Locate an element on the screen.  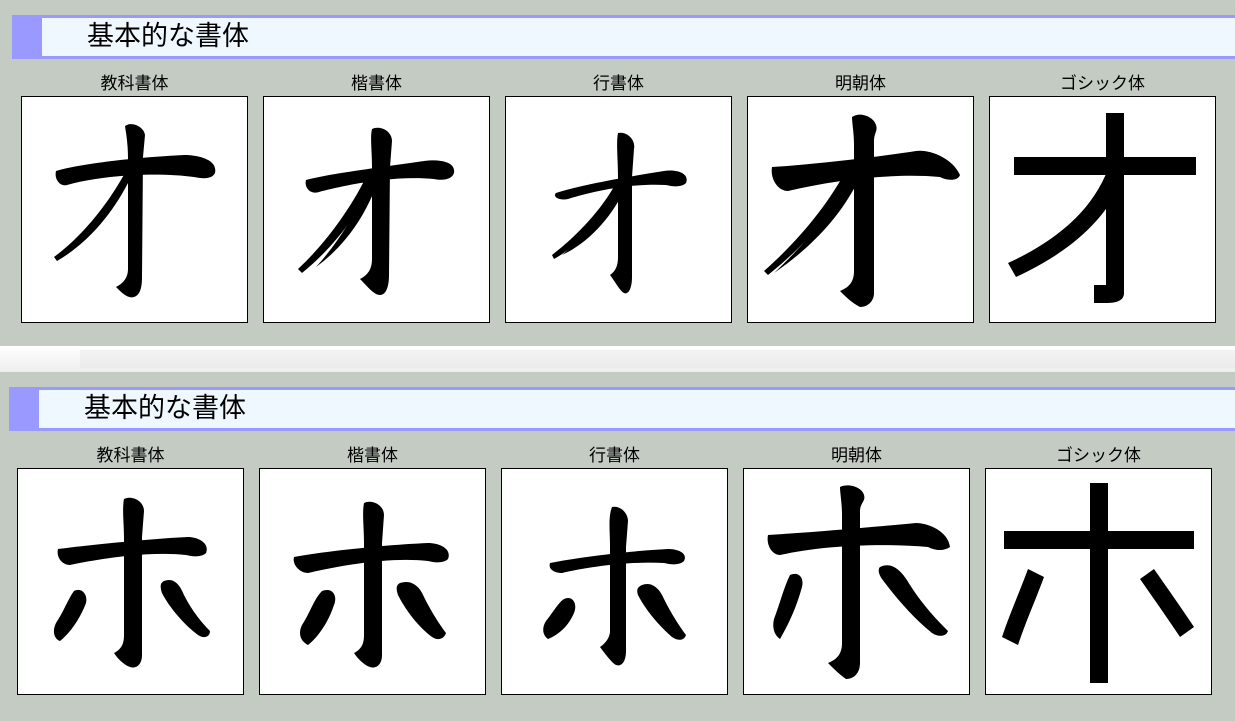
katakana-ho-kaisho-glyph is located at coordinates (371, 584).